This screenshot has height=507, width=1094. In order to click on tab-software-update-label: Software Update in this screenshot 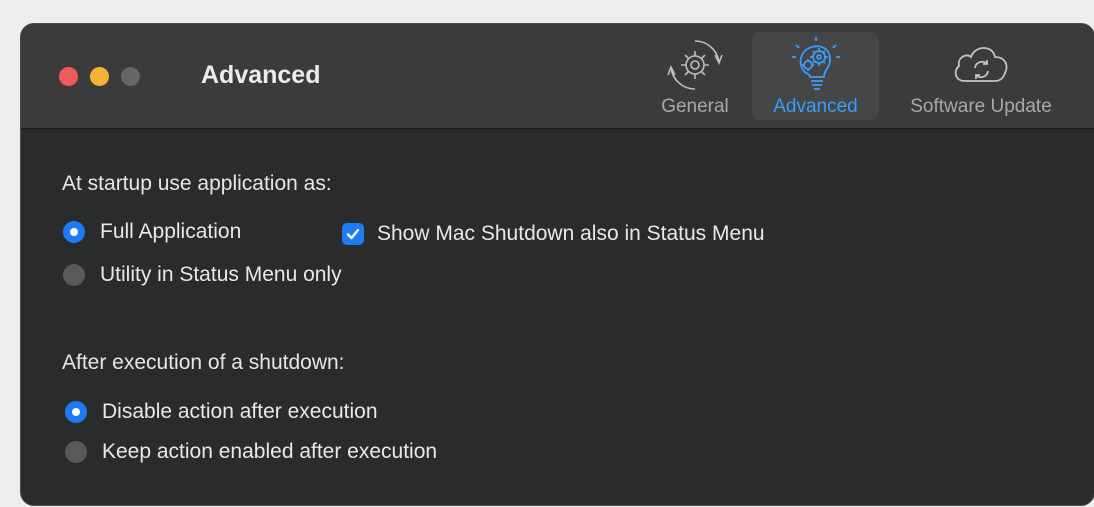, I will do `click(981, 106)`.